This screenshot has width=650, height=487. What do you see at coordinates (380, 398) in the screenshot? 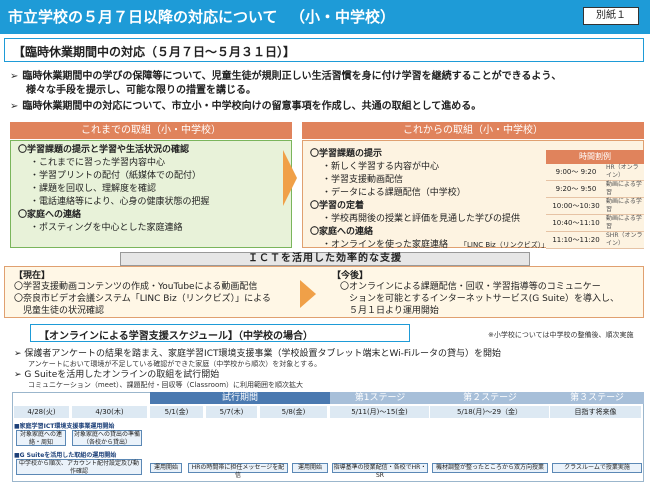
I see `stage-1: 第1ステージ` at bounding box center [380, 398].